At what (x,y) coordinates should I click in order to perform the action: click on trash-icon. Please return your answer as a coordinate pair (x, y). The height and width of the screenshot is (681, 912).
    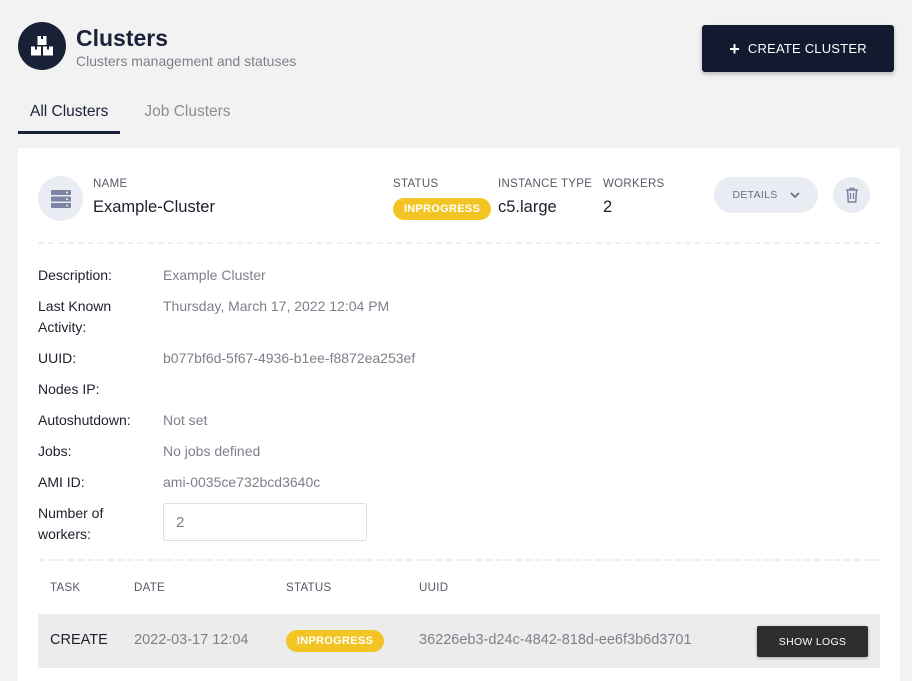
    Looking at the image, I should click on (851, 195).